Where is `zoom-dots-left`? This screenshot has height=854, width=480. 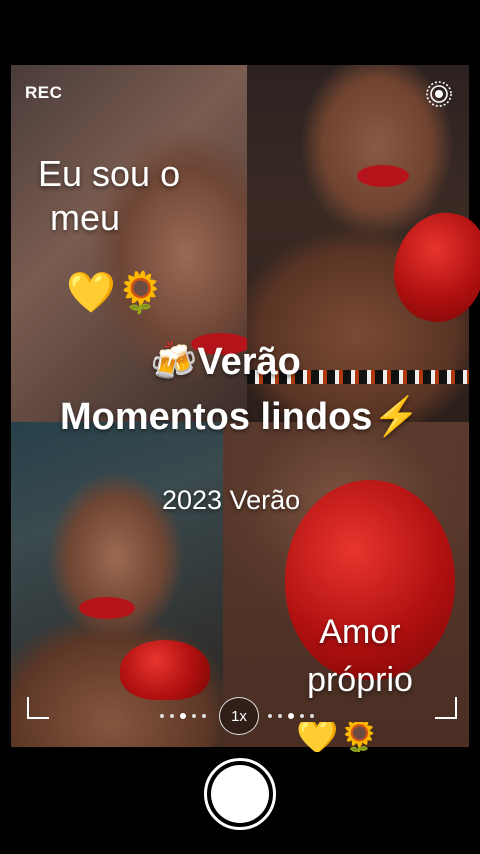 zoom-dots-left is located at coordinates (183, 716).